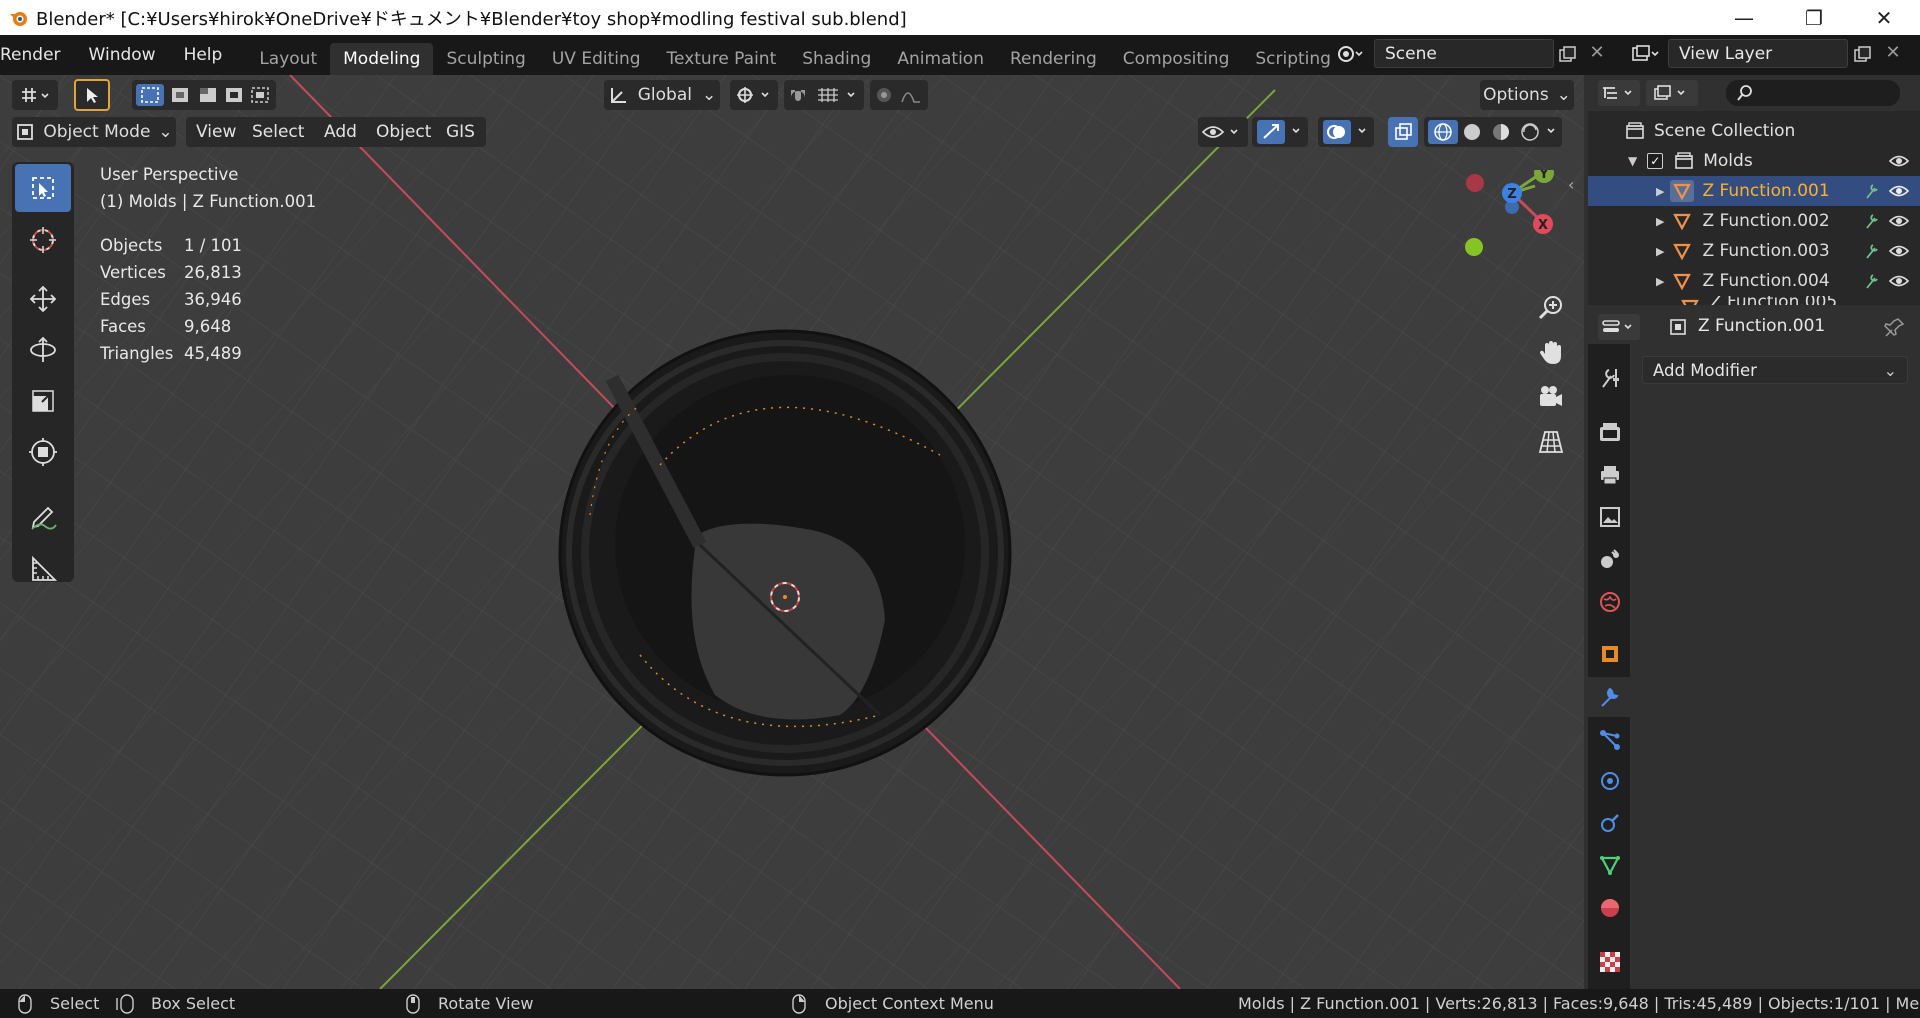  I want to click on view-layer-selector: View Layer, so click(1758, 53).